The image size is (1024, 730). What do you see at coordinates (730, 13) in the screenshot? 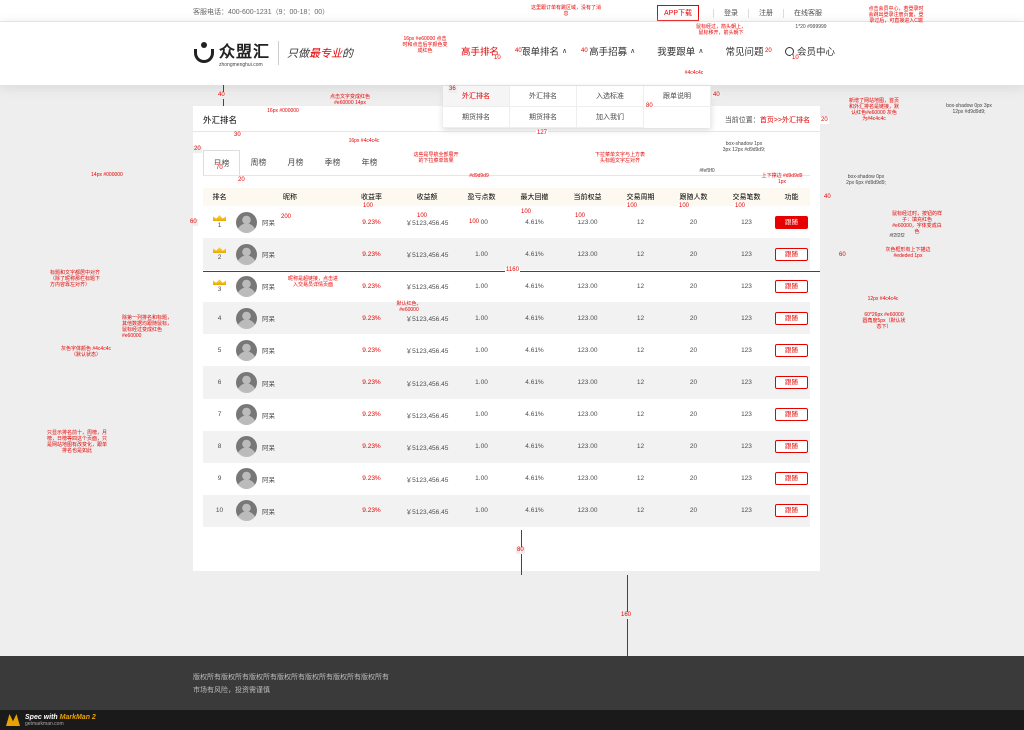
I see `login-link: 登录` at bounding box center [730, 13].